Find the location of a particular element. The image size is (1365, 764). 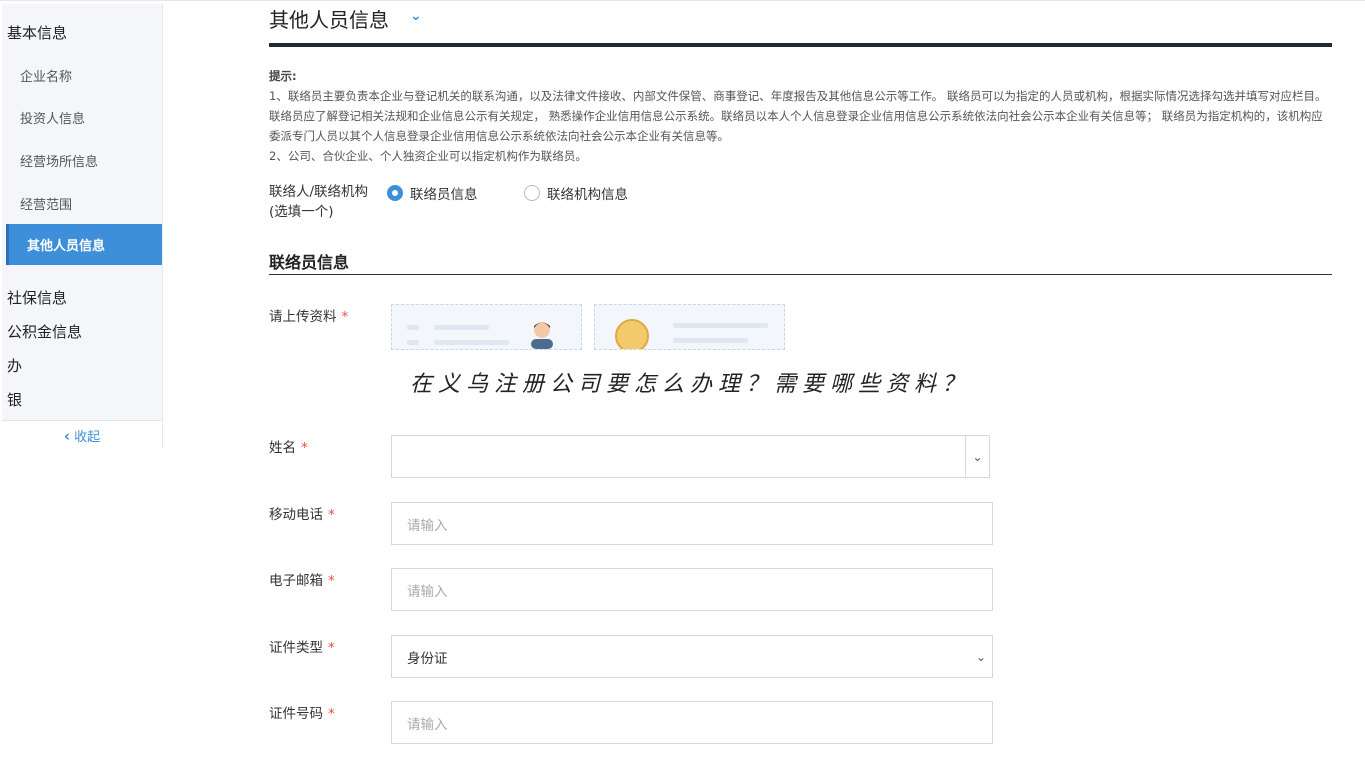

radio-contact-org: 联络机构信息 is located at coordinates (576, 193).